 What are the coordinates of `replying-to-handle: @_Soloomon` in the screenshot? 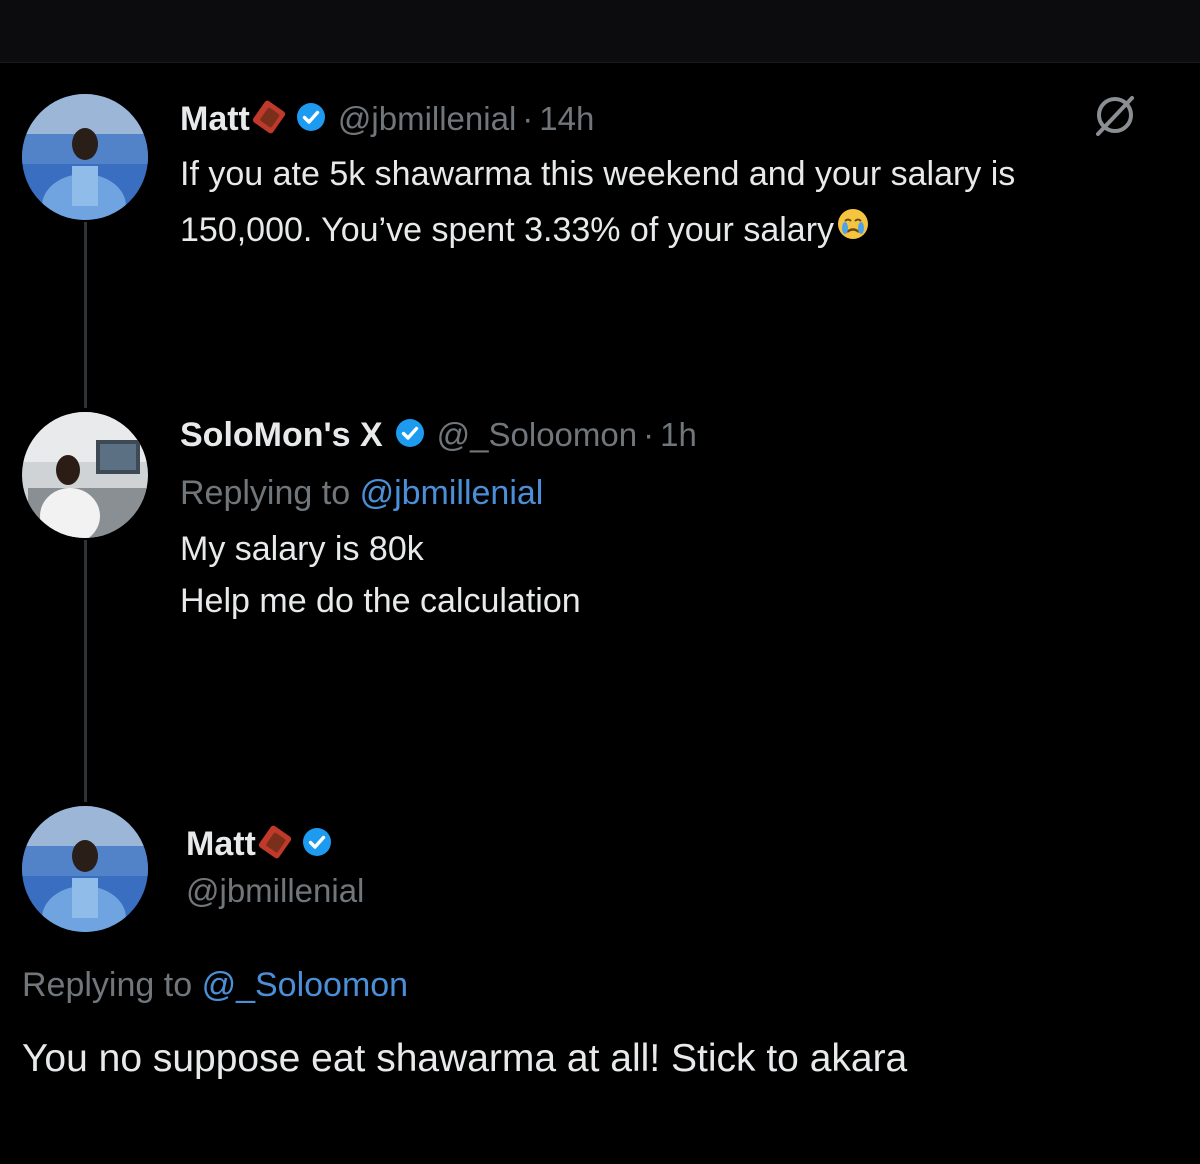 It's located at (305, 985).